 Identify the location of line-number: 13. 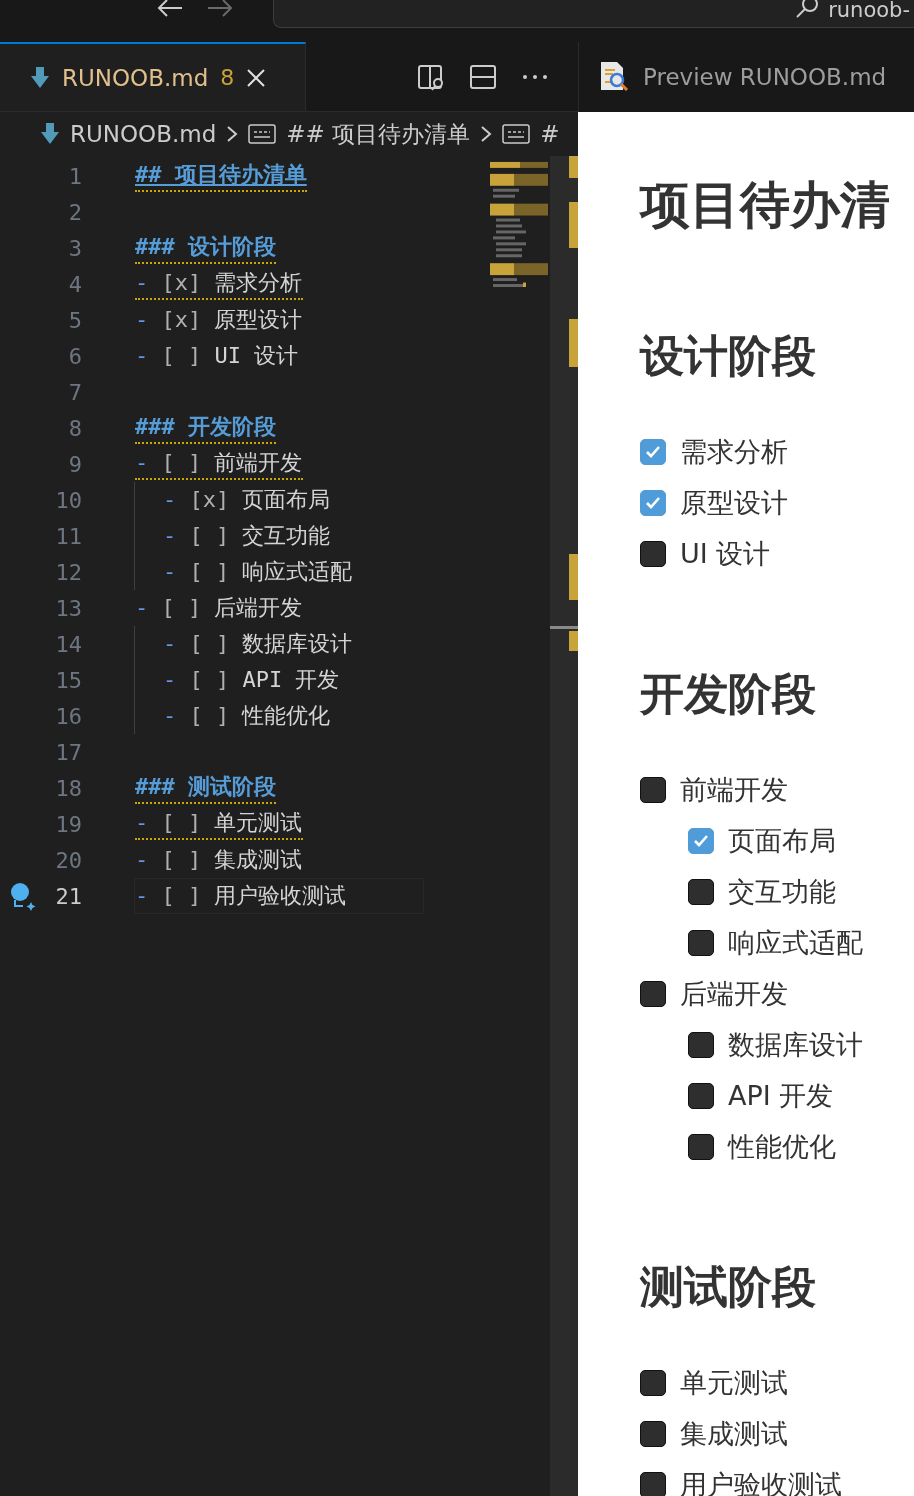
(68, 608).